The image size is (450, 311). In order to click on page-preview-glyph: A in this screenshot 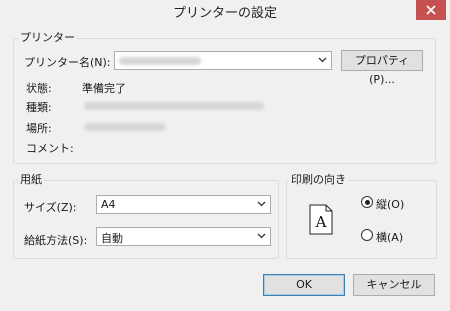, I will do `click(321, 222)`.